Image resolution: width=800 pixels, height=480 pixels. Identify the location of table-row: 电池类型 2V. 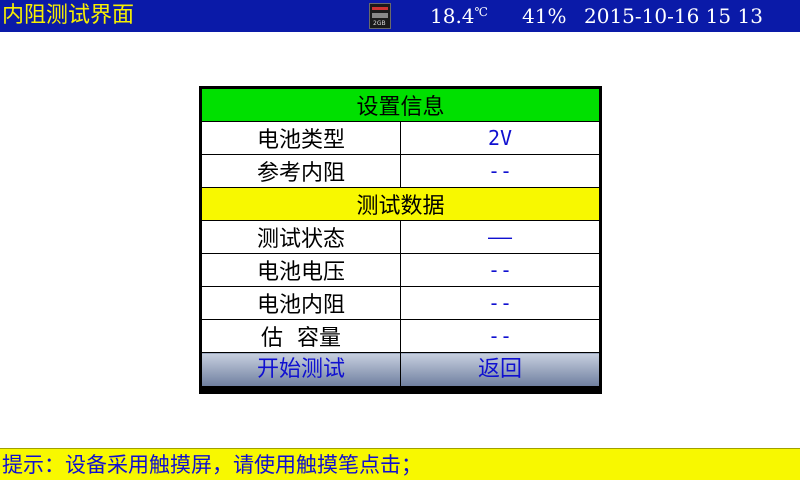
(400, 138).